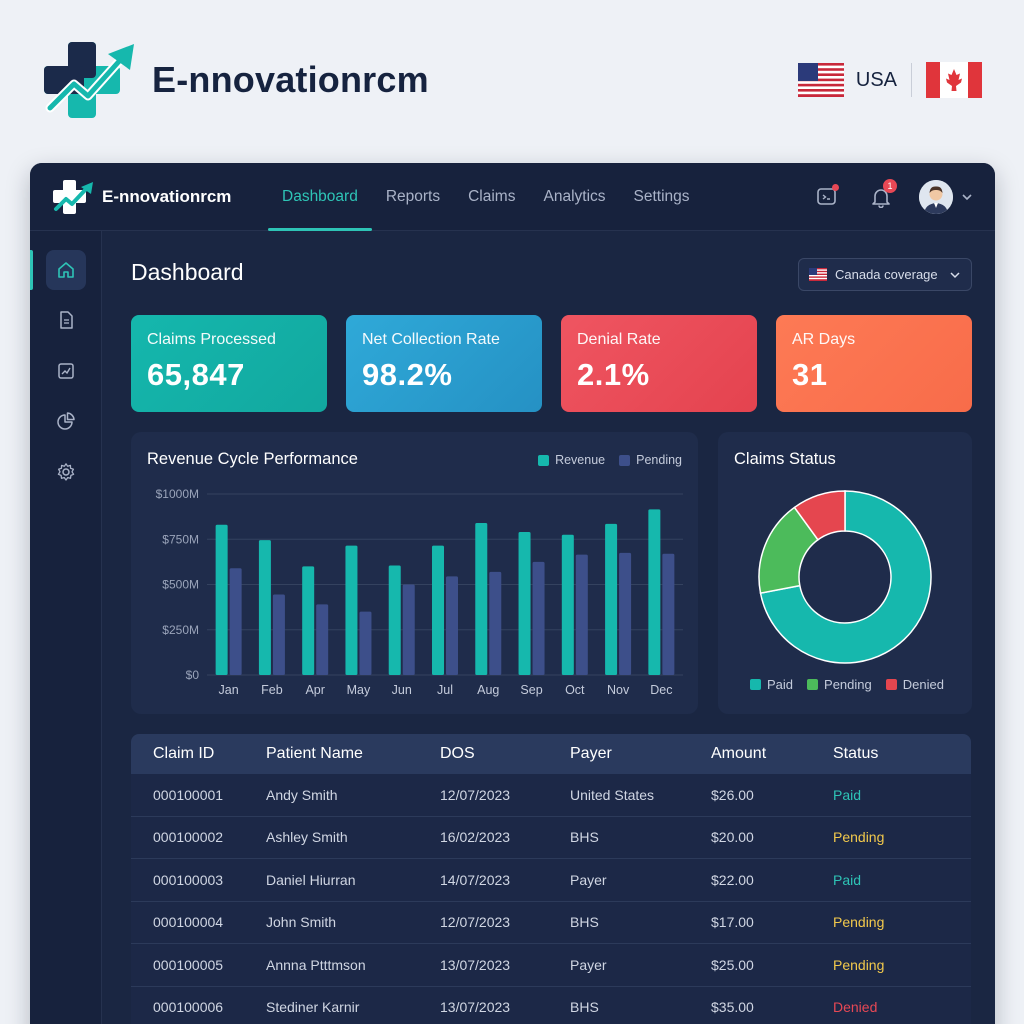  I want to click on y-tick-label: $0, so click(193, 675).